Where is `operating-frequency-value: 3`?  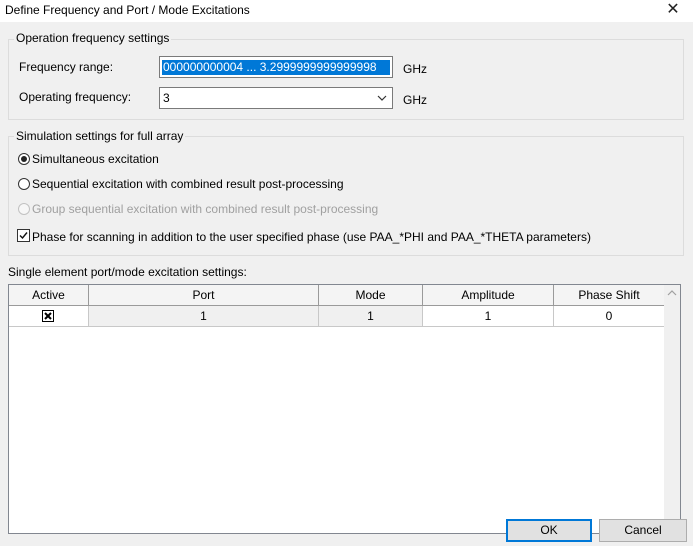 operating-frequency-value: 3 is located at coordinates (166, 98).